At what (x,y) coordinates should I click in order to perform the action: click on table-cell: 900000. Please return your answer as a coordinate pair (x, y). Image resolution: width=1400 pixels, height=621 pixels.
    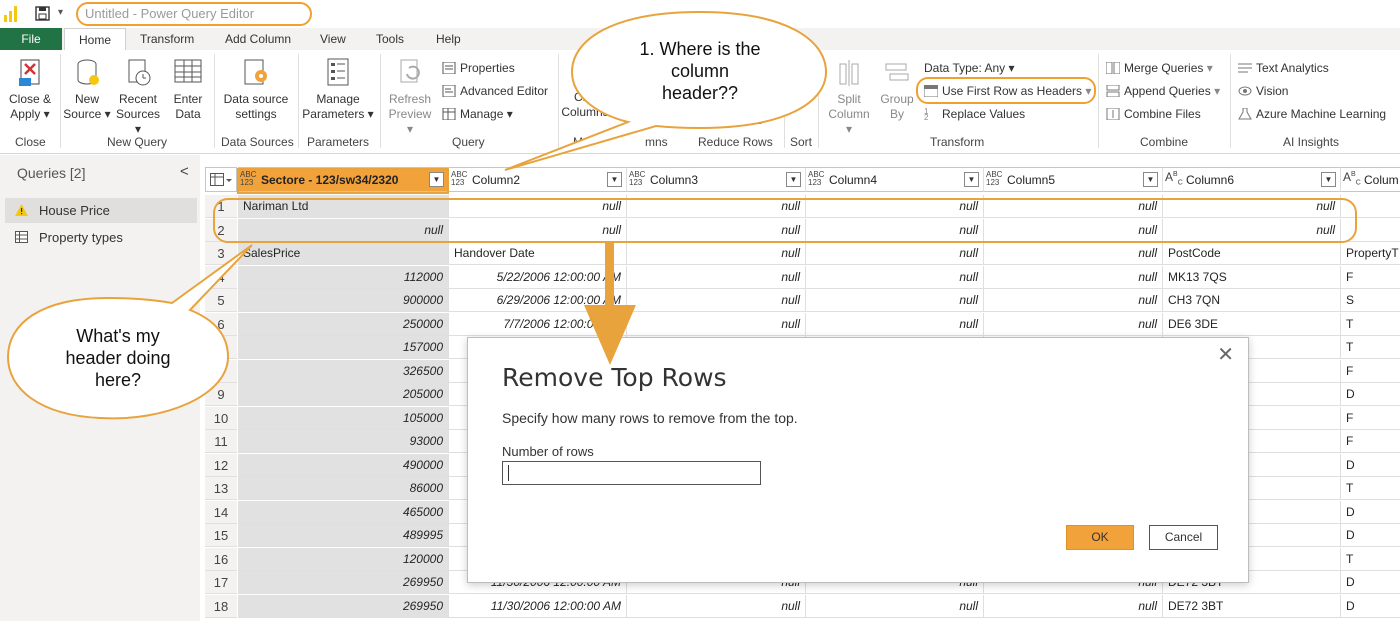
    Looking at the image, I should click on (343, 300).